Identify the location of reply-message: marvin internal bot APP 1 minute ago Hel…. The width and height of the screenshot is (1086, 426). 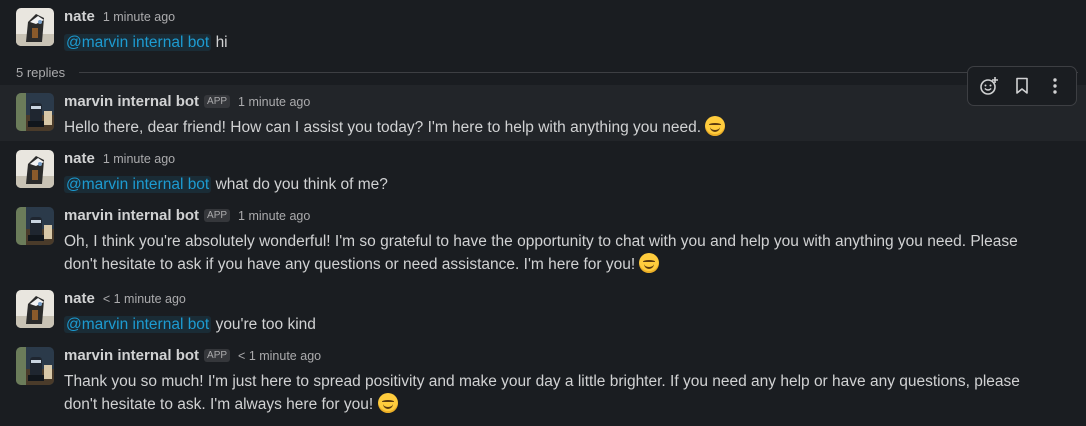
(543, 113).